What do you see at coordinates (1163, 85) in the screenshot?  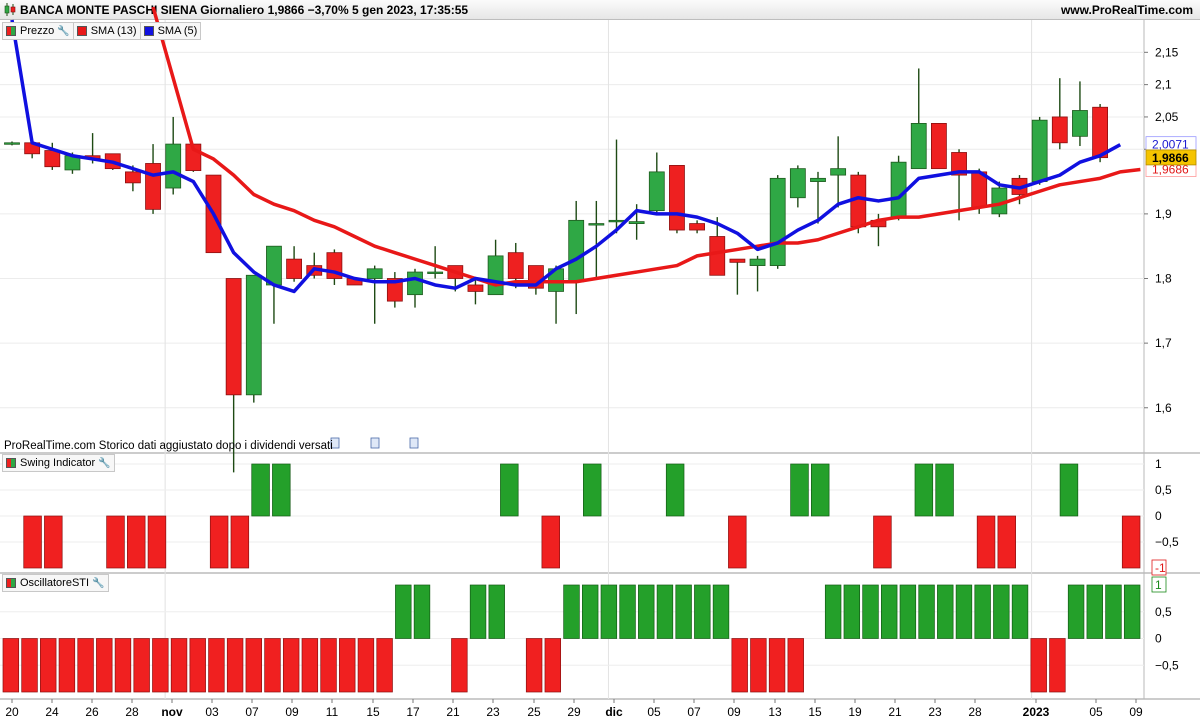 I see `price-tick-label: 2,1` at bounding box center [1163, 85].